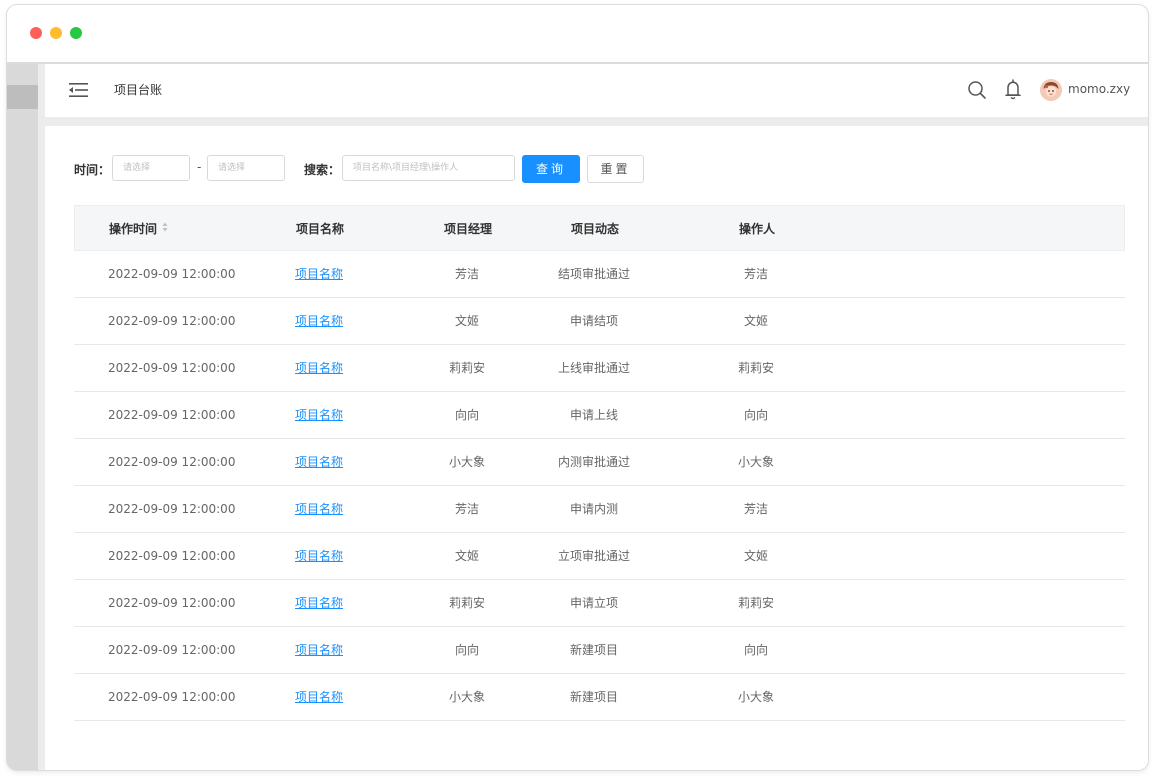 This screenshot has height=778, width=1156. I want to click on table-header: 操作时间 项目名称 项目经理 项目动态 操作人, so click(599, 228).